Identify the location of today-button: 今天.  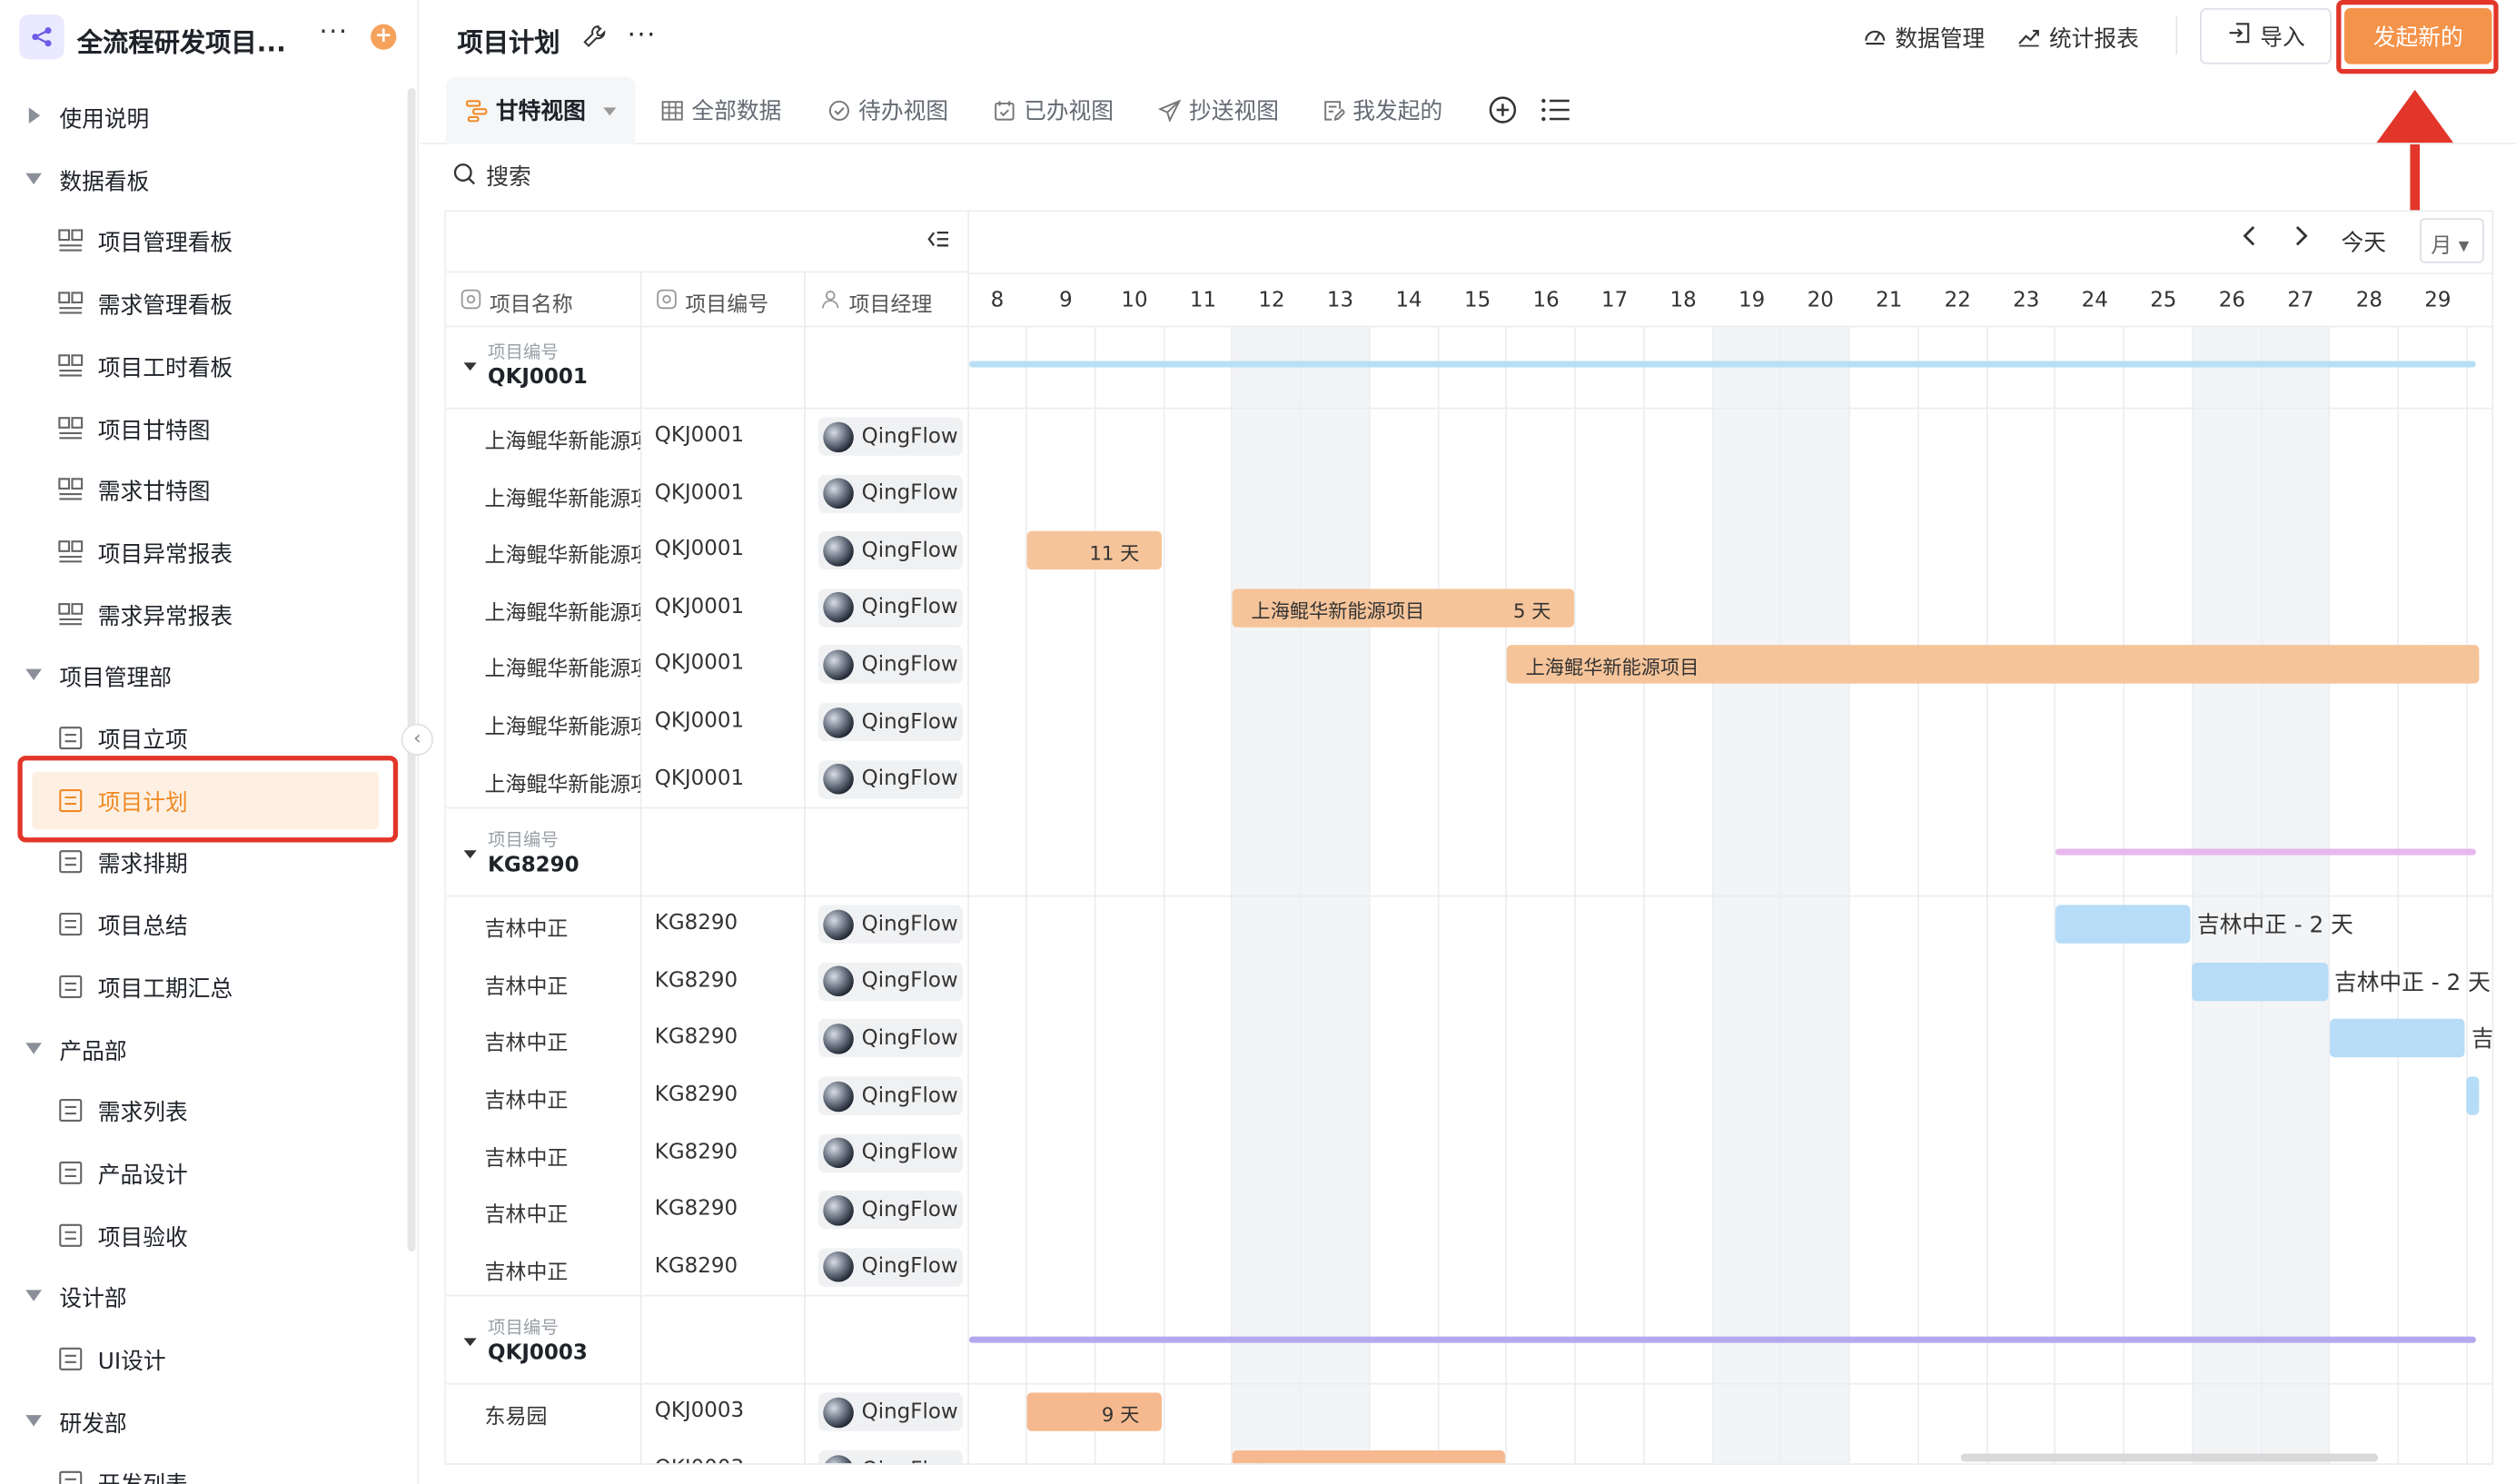
(2363, 242).